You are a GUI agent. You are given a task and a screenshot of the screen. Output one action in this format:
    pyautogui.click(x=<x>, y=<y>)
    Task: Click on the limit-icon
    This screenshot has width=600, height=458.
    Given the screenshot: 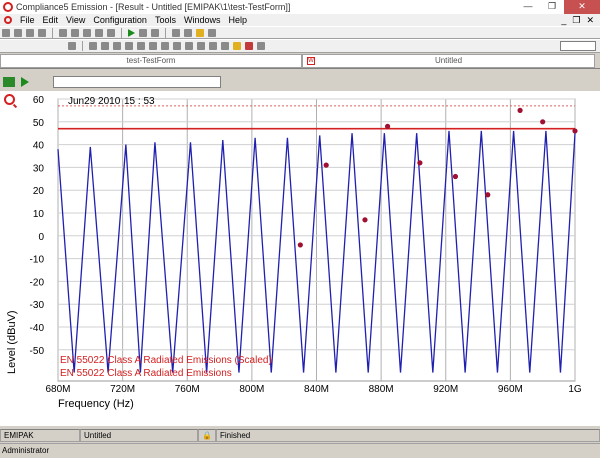 What is the action you would take?
    pyautogui.click(x=189, y=46)
    